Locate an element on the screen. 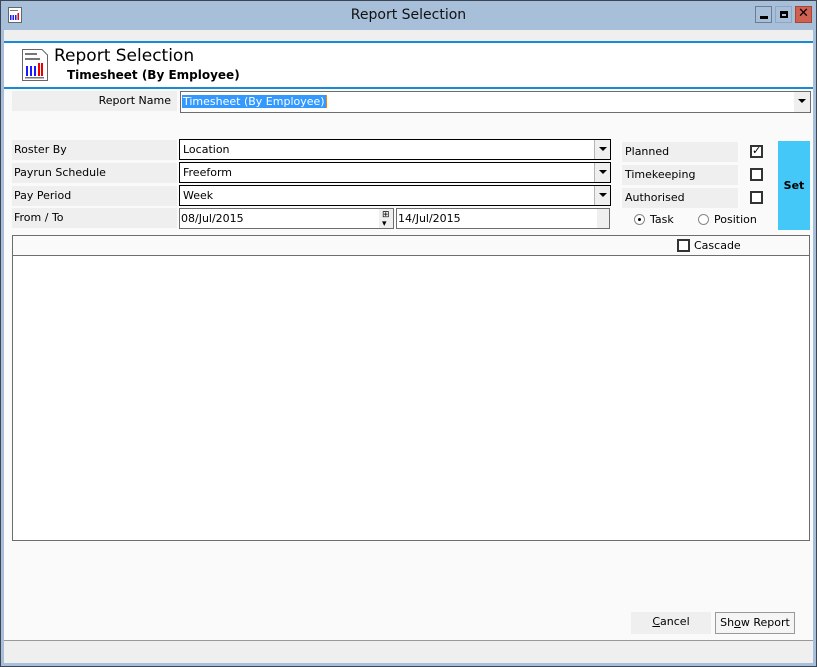 This screenshot has width=817, height=667. page-header: Report Selection Timesheet (By Employee) is located at coordinates (408, 65).